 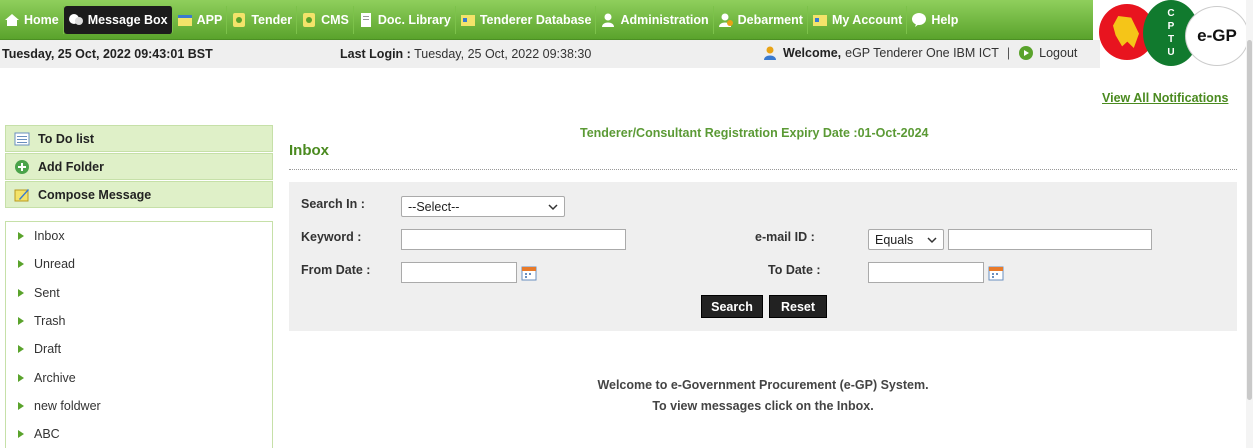 What do you see at coordinates (76, 20) in the screenshot?
I see `message-icon` at bounding box center [76, 20].